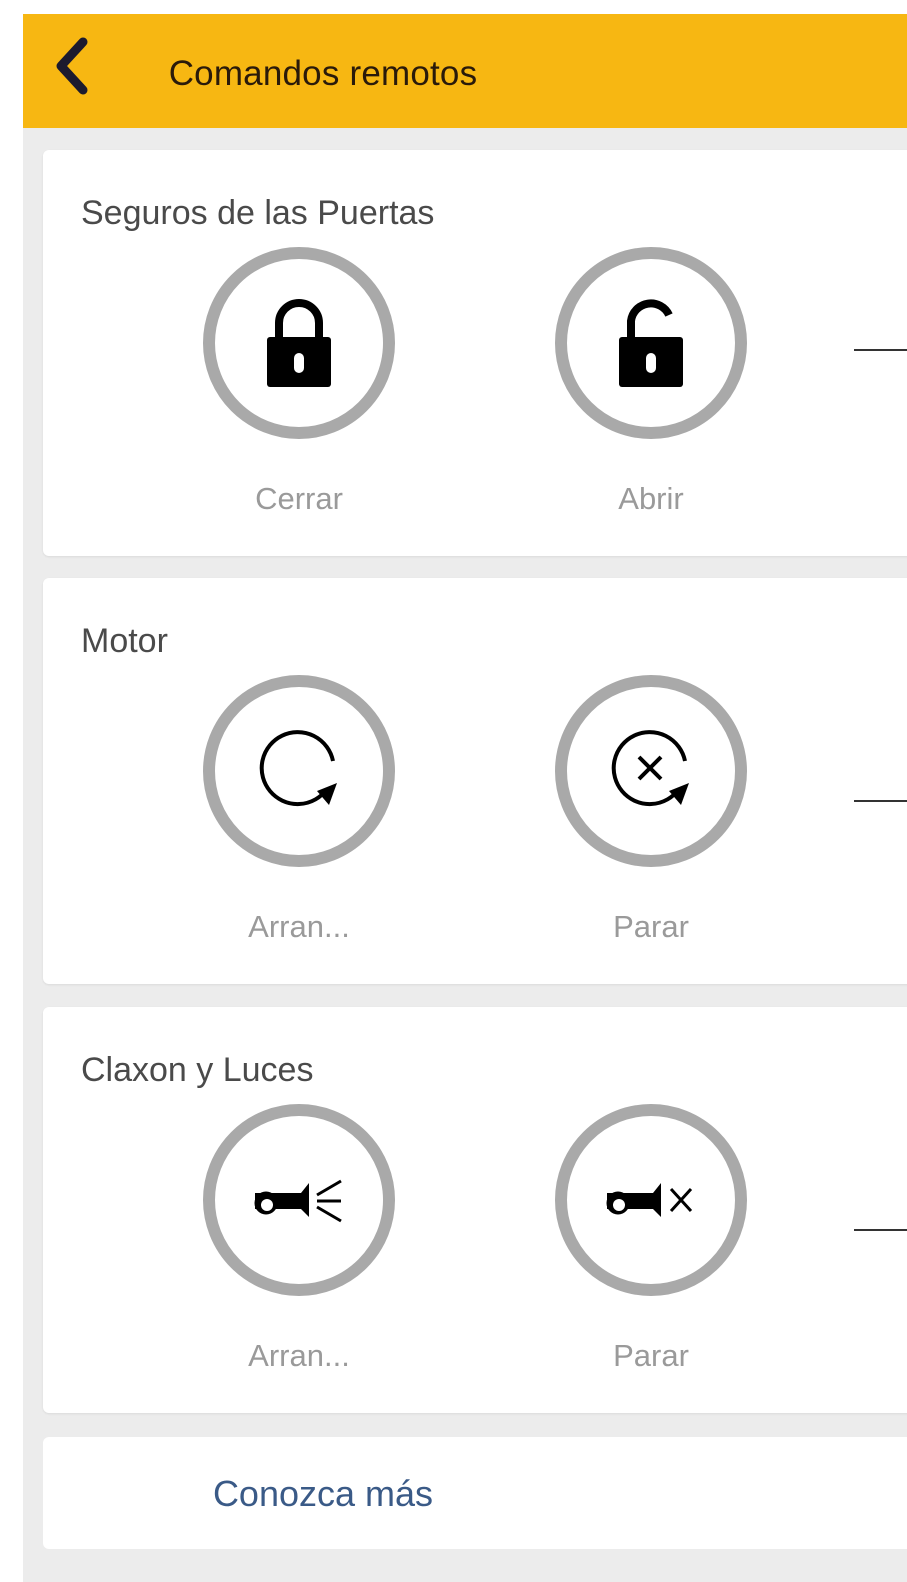 The height and width of the screenshot is (1582, 907). I want to click on horn-stop-icon, so click(649, 1200).